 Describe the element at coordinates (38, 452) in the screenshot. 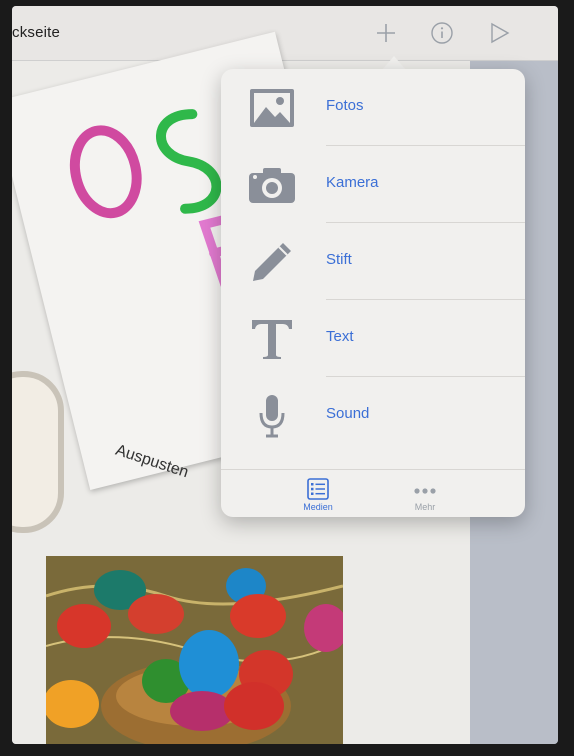

I see `bowl-image` at that location.